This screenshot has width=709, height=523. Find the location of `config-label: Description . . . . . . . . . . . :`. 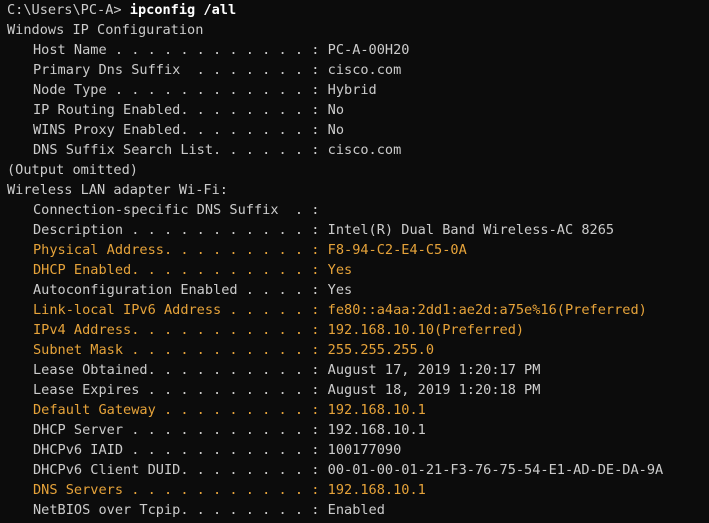

config-label: Description . . . . . . . . . . . : is located at coordinates (180, 230).